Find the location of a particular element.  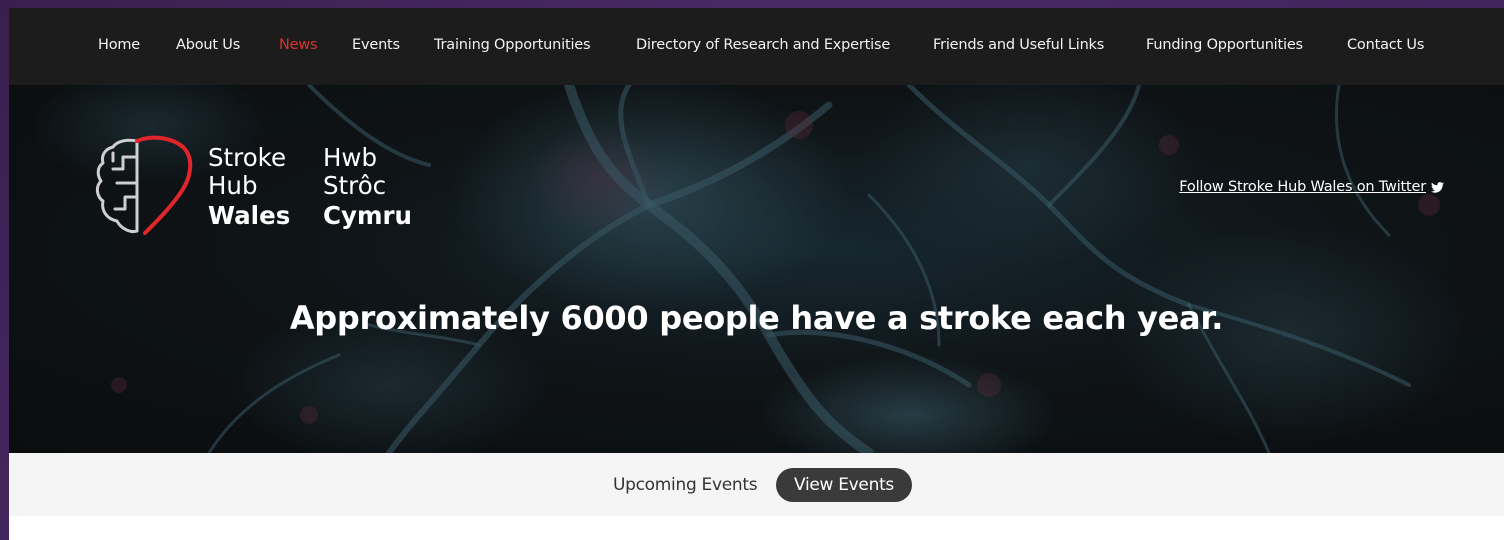

nav-about-us: About Us is located at coordinates (208, 45).